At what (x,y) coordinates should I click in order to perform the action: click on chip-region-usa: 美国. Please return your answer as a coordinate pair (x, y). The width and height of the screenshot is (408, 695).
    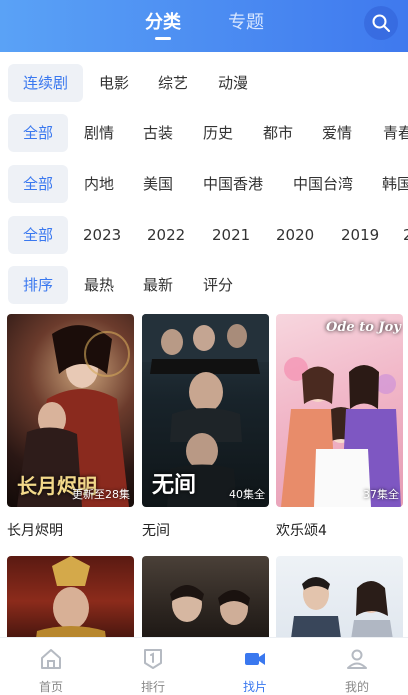
    Looking at the image, I should click on (158, 184).